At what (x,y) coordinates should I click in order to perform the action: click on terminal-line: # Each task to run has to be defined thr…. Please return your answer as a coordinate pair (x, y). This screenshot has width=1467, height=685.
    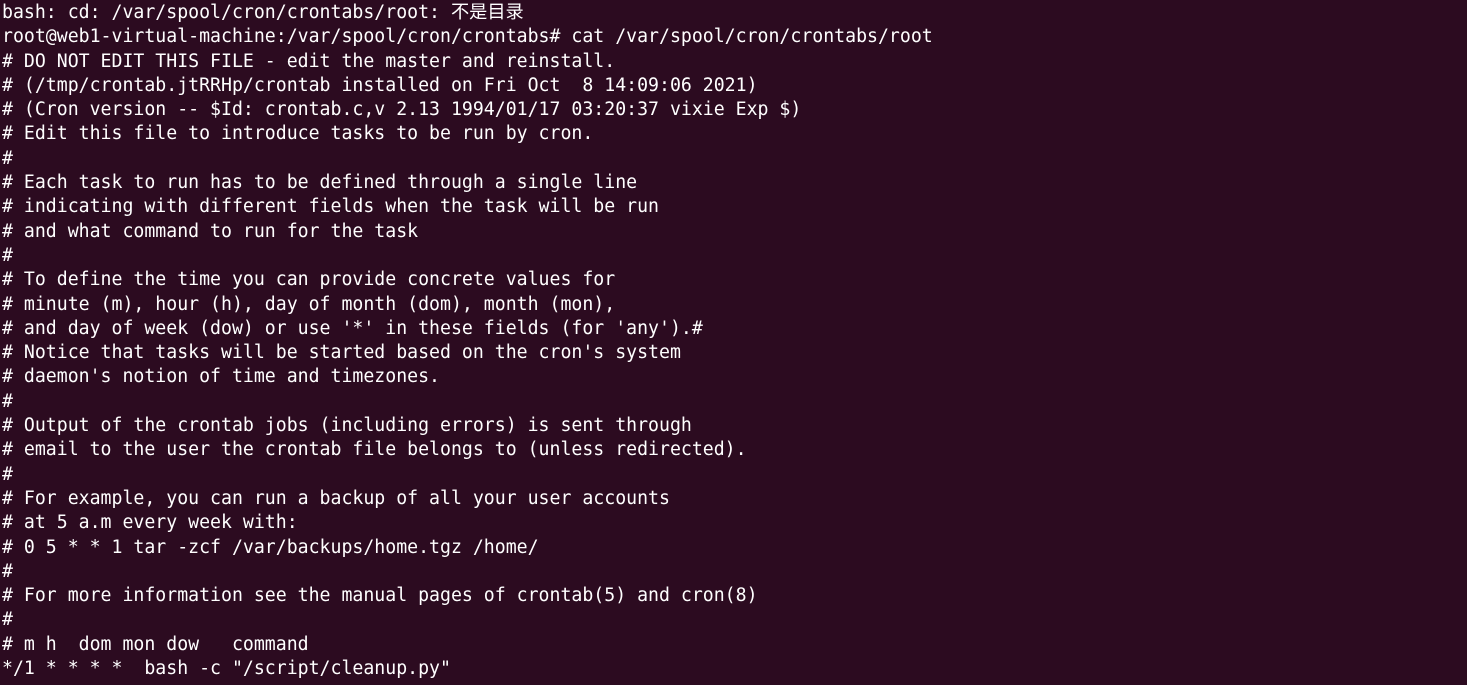
    Looking at the image, I should click on (320, 183).